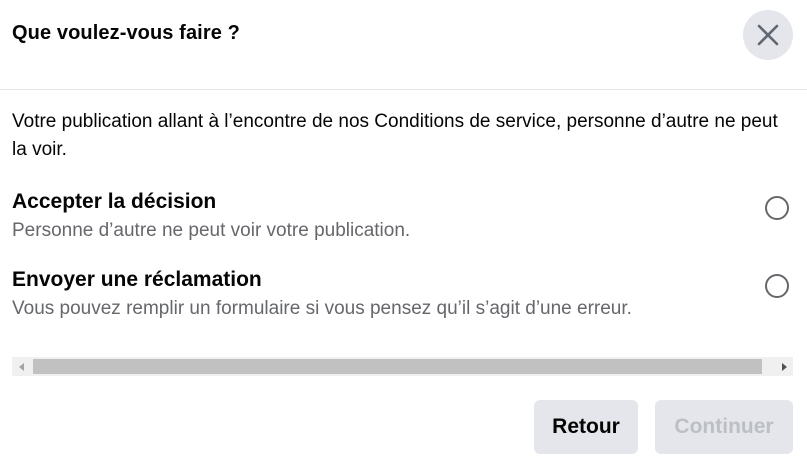 This screenshot has width=807, height=468. Describe the element at coordinates (126, 33) in the screenshot. I see `dialog-title: Que voulez-vous faire ?` at that location.